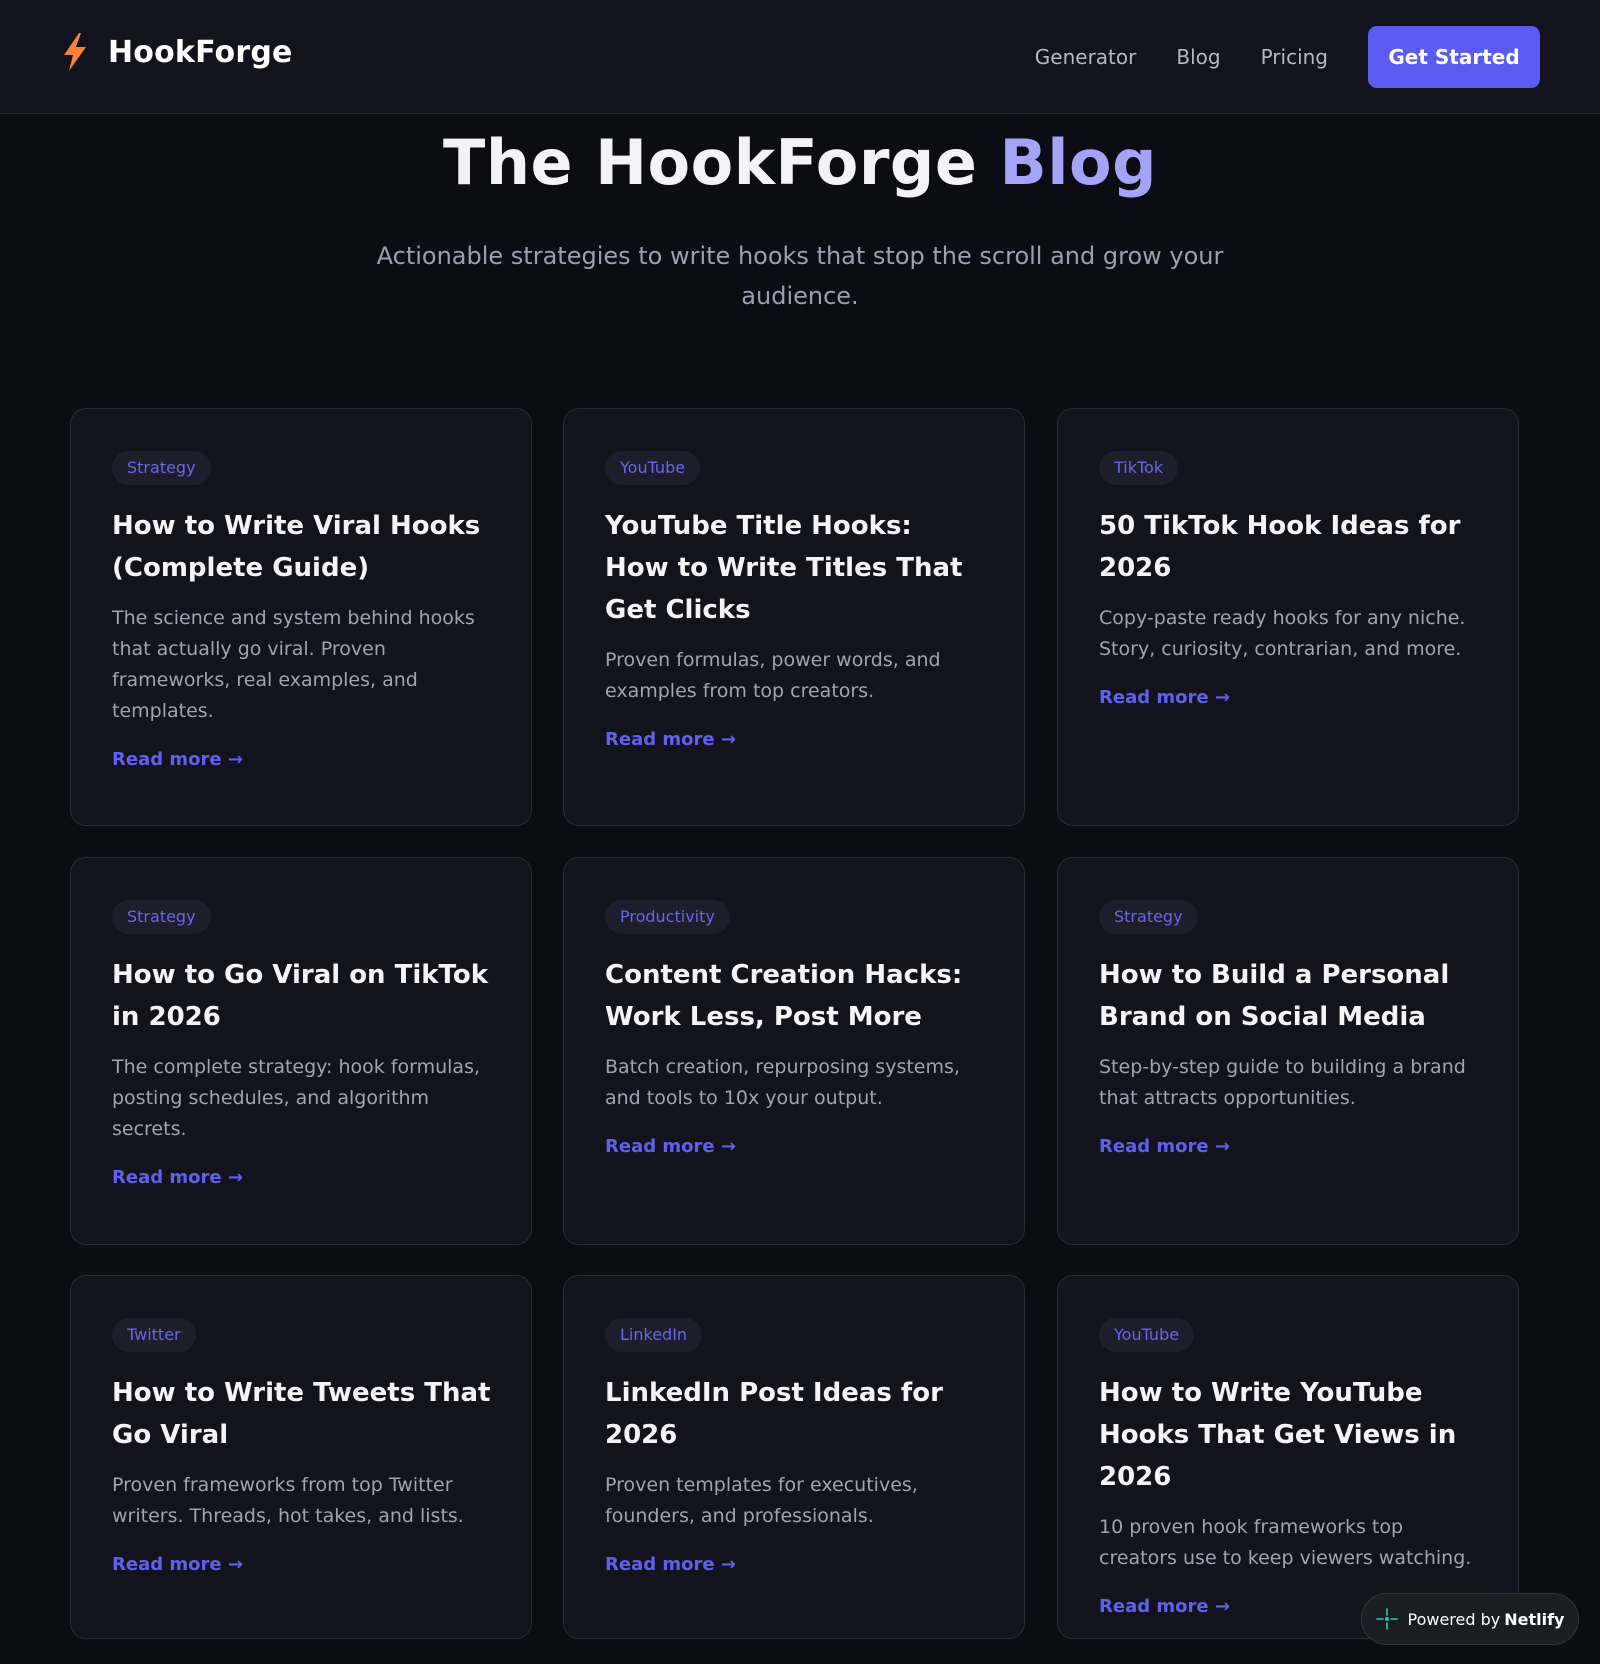  What do you see at coordinates (1454, 57) in the screenshot?
I see `get-started-button: Get Started` at bounding box center [1454, 57].